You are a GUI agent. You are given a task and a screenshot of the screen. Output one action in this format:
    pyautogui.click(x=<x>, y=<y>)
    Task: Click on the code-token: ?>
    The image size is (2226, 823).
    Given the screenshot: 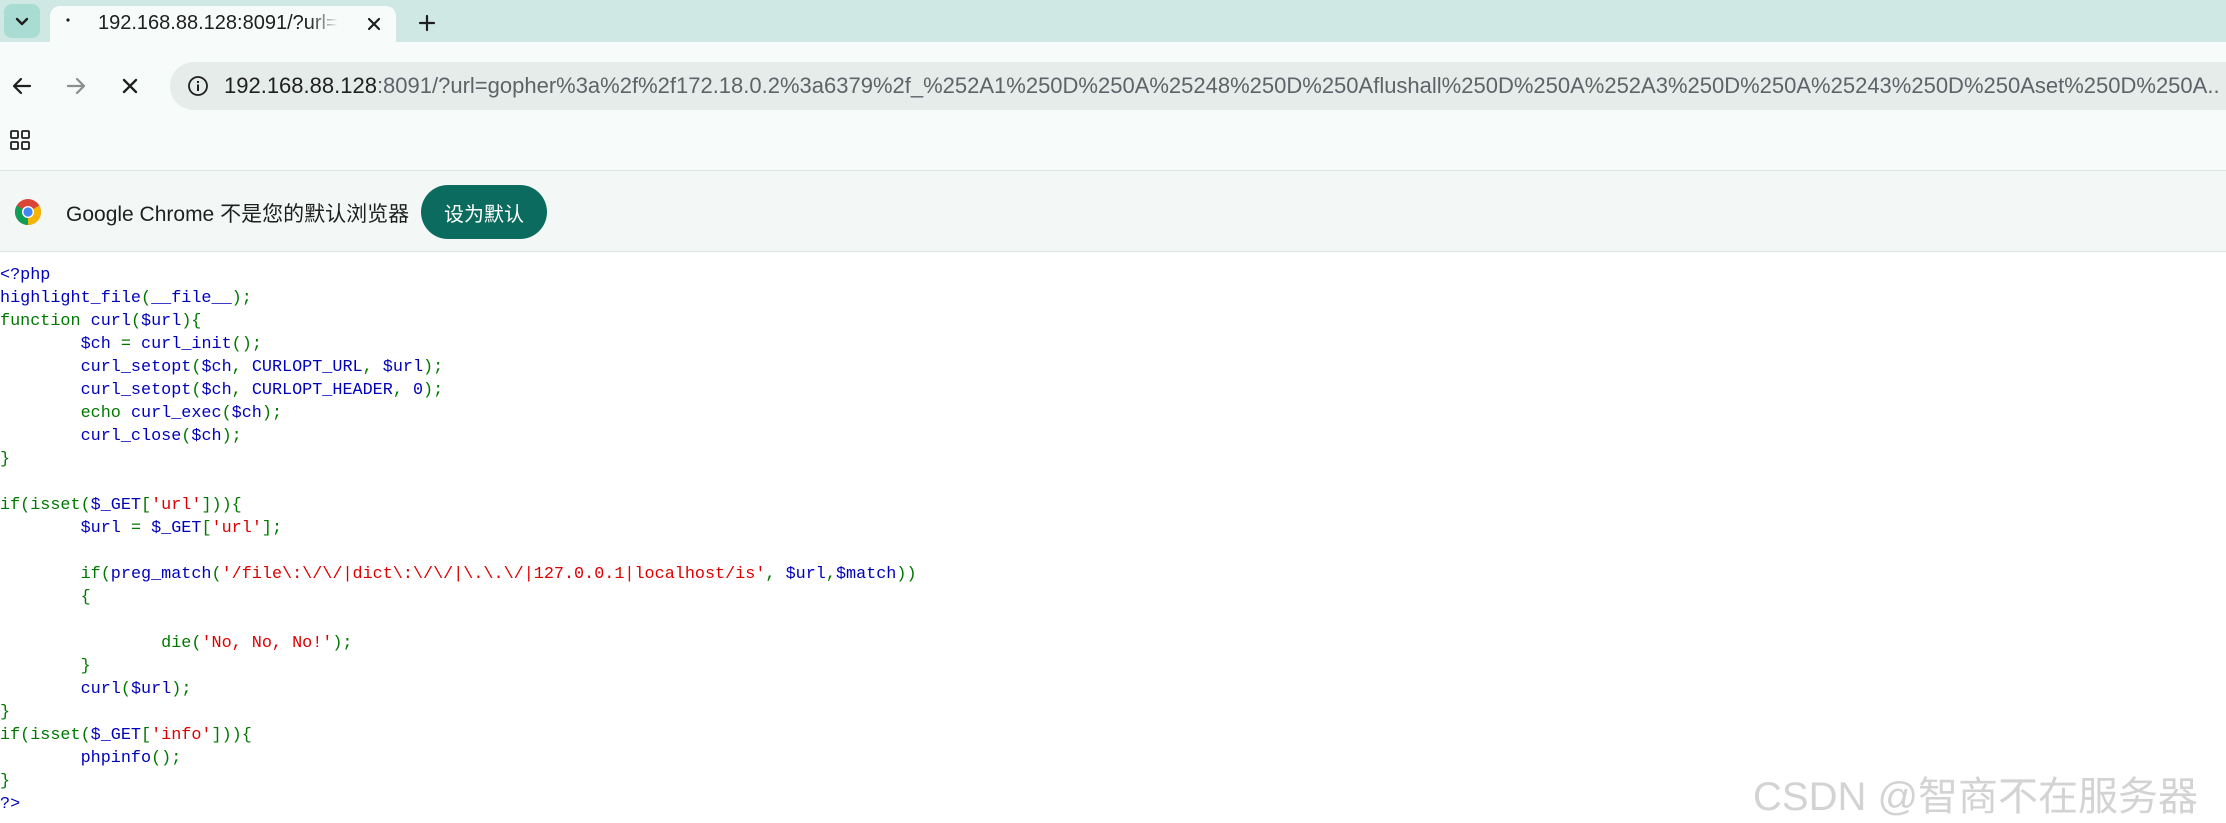 What is the action you would take?
    pyautogui.click(x=10, y=804)
    